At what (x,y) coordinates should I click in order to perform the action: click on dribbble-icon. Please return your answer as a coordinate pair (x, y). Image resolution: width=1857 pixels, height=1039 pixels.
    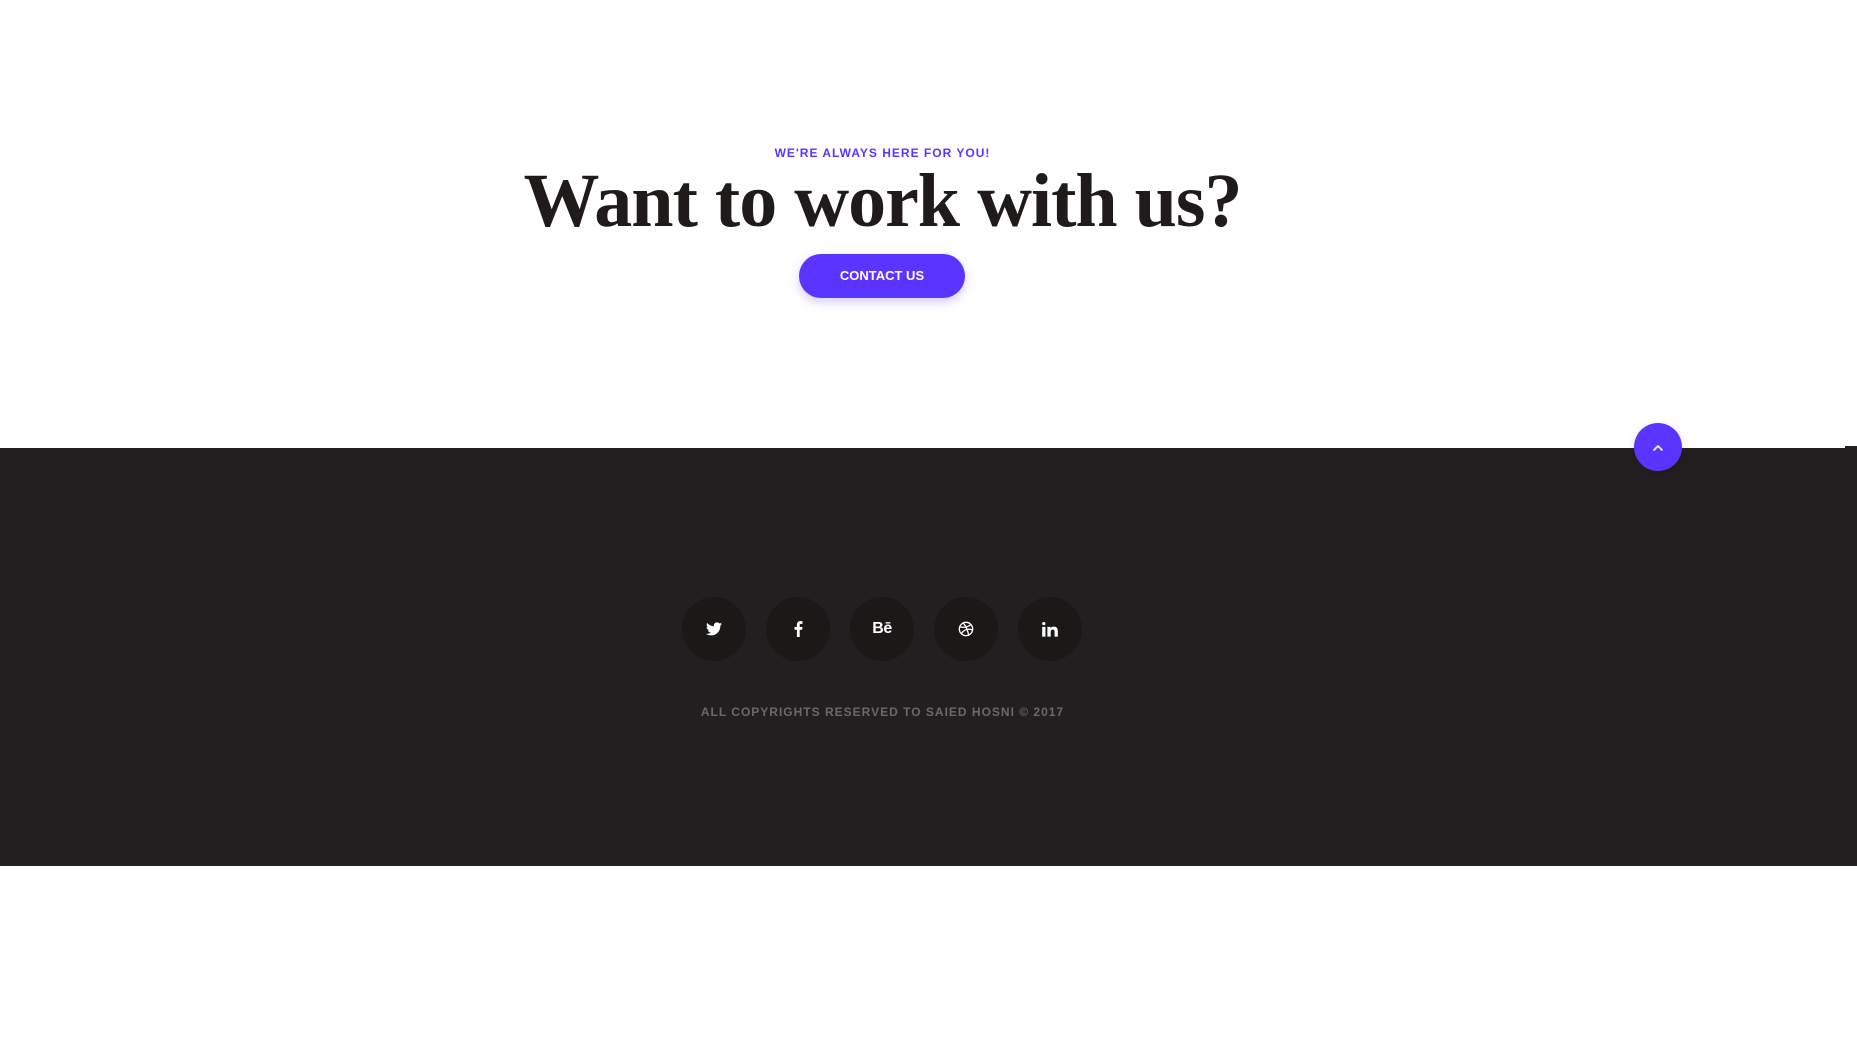
    Looking at the image, I should click on (966, 629).